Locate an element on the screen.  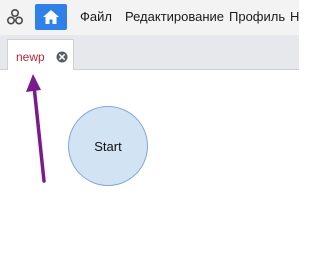
home-button is located at coordinates (51, 17).